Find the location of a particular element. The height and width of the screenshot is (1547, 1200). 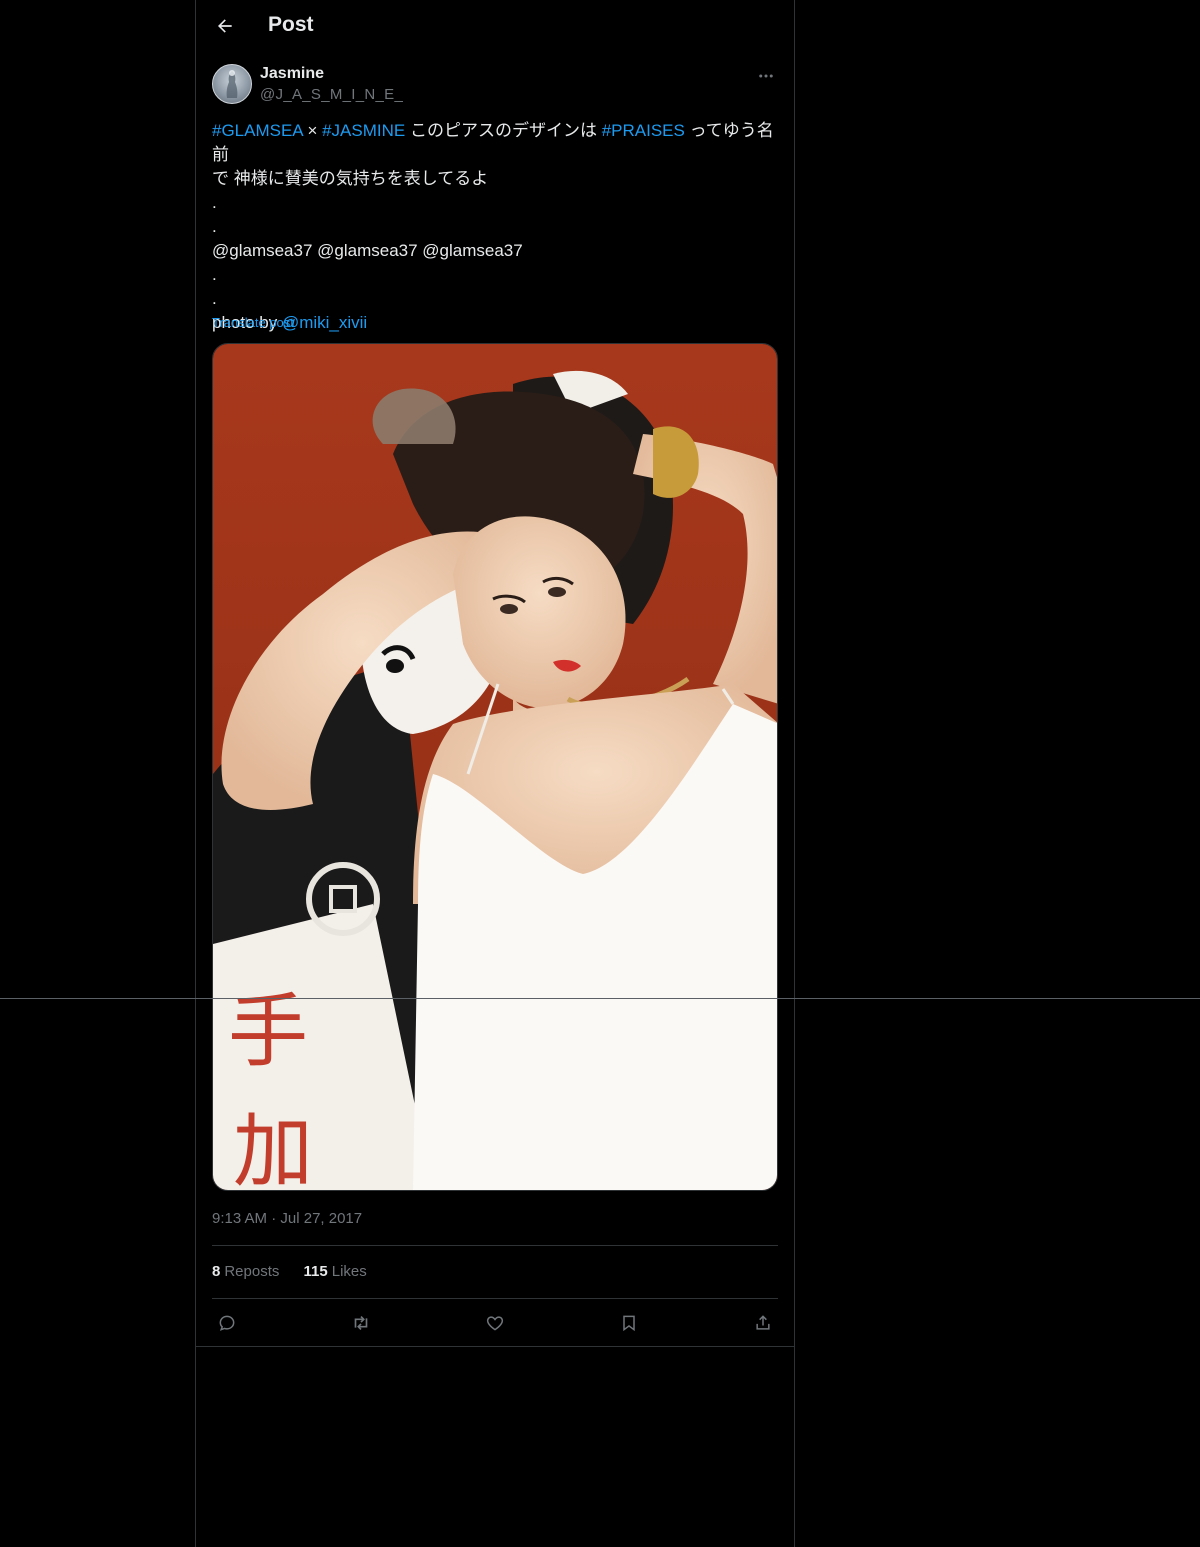

bookmark-icon is located at coordinates (629, 1323).